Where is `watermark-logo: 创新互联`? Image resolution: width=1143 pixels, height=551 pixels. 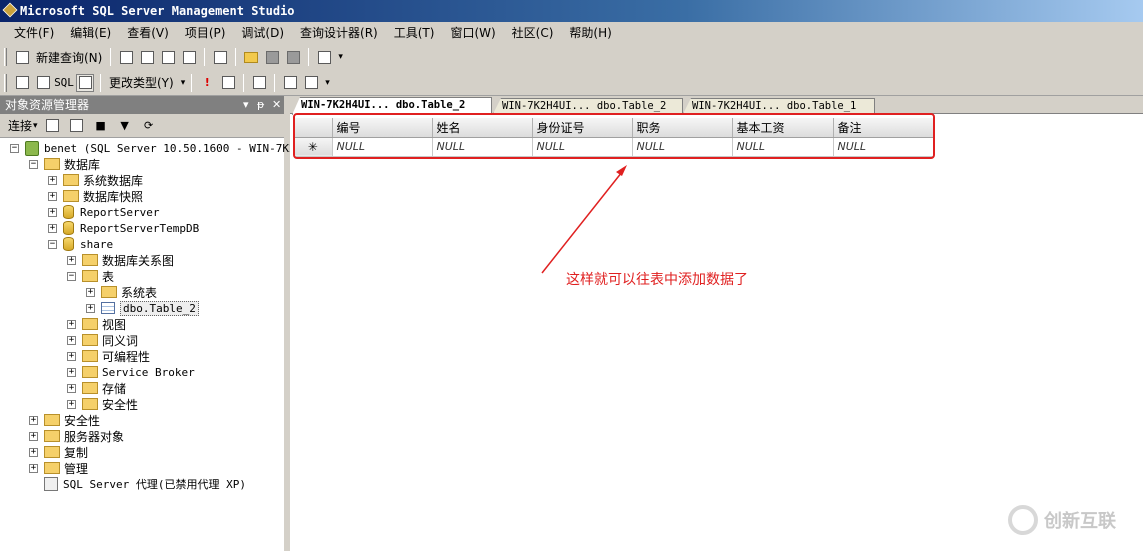
watermark-logo: 创新互联 is located at coordinates (1062, 520).